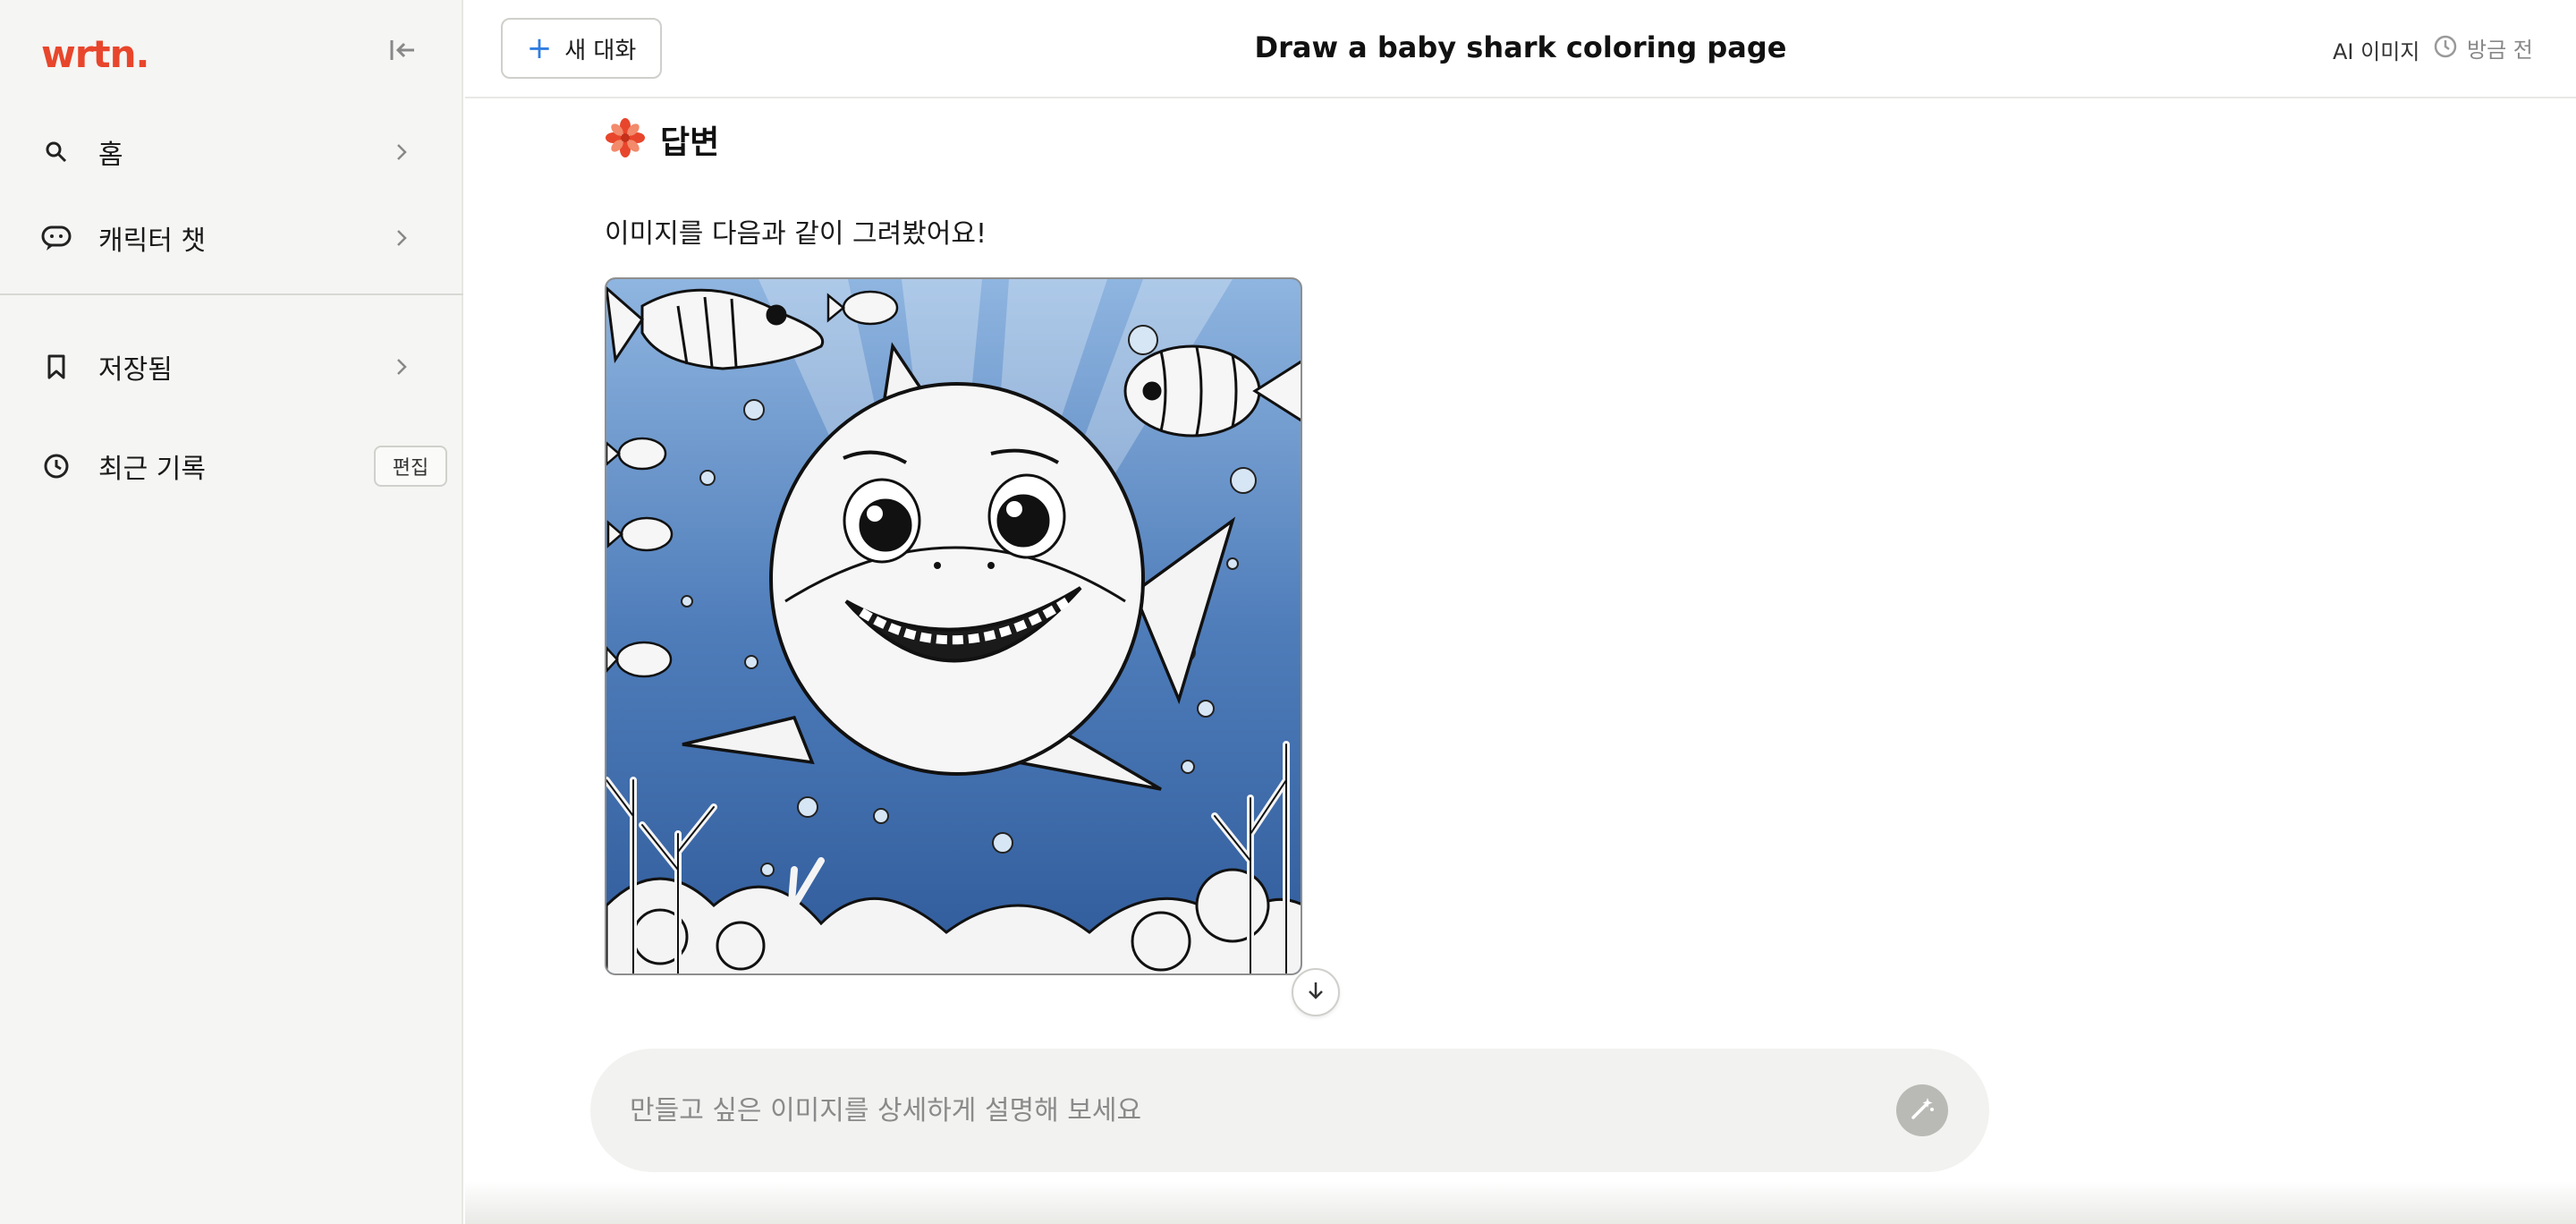 The image size is (2576, 1224). I want to click on new-chat-label: 새 대화, so click(600, 51).